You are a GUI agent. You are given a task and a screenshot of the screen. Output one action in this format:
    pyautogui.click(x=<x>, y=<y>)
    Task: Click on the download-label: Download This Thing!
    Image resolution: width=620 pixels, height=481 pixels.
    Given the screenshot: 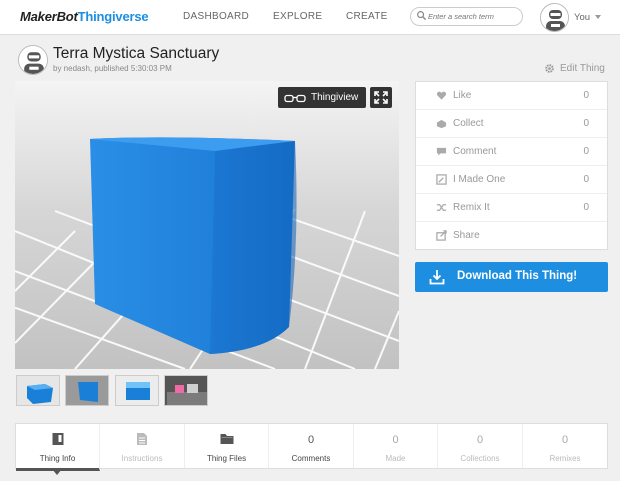 What is the action you would take?
    pyautogui.click(x=517, y=276)
    